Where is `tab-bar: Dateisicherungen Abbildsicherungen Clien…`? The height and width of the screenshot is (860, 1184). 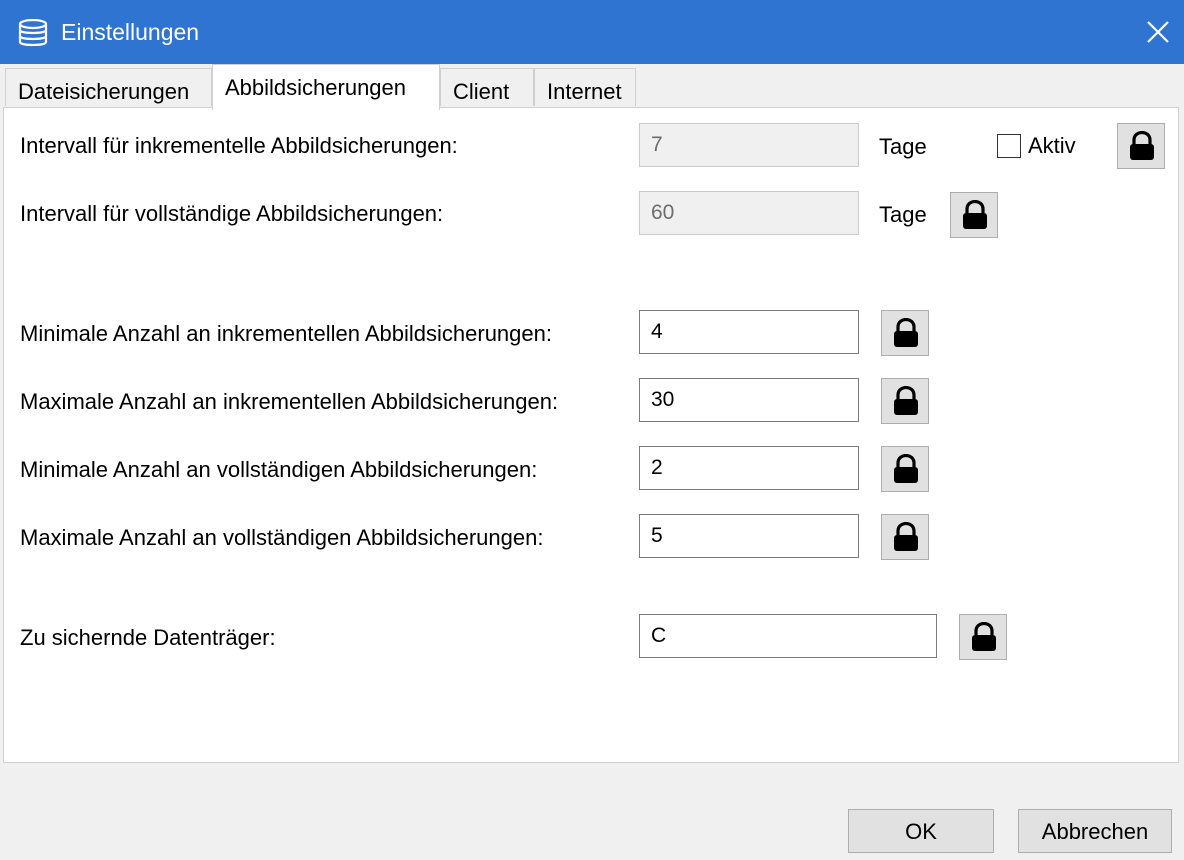
tab-bar: Dateisicherungen Abbildsicherungen Clien… is located at coordinates (592, 87).